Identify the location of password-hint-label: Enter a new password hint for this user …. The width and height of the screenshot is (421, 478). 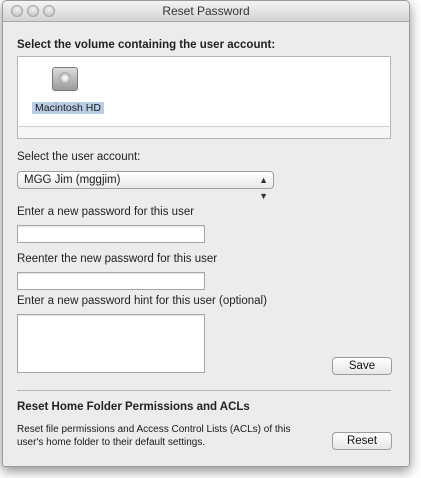
(142, 301).